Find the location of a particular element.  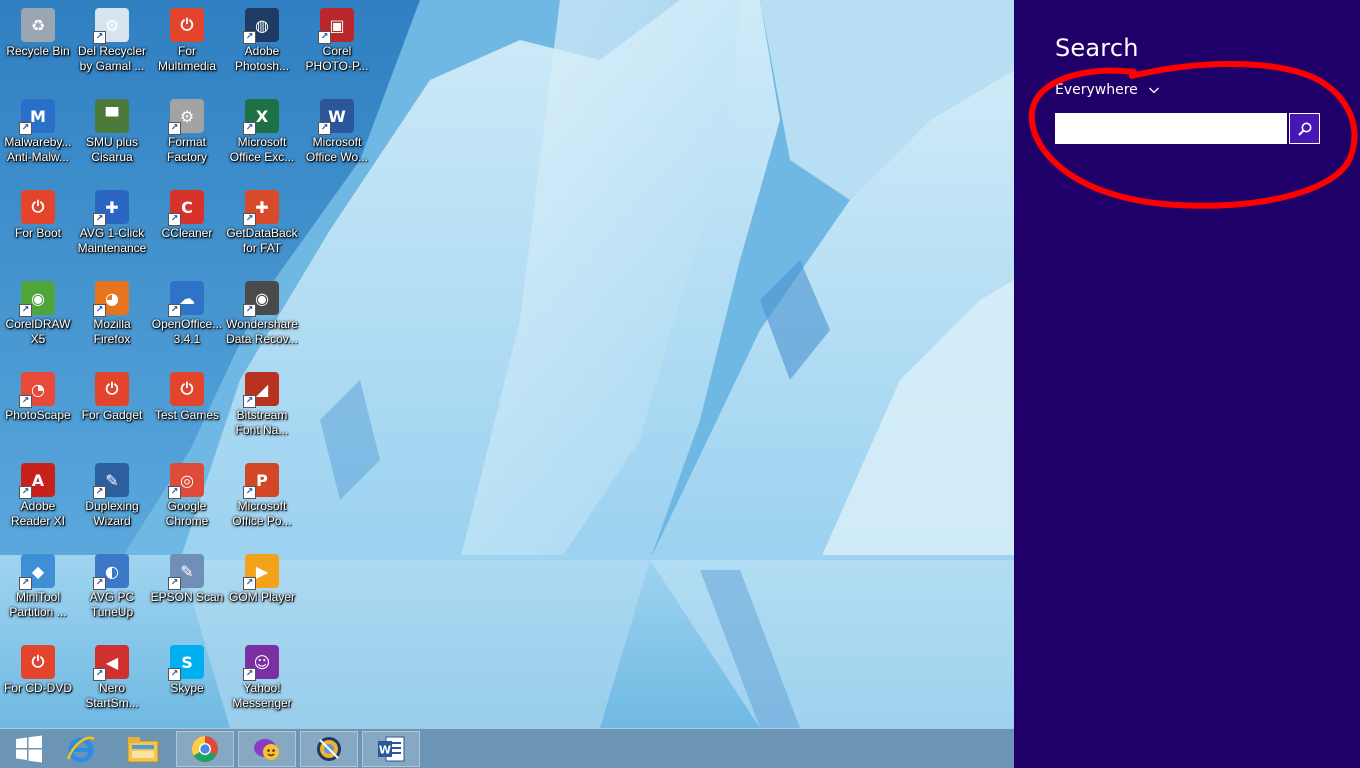

search-box is located at coordinates (1187, 128).